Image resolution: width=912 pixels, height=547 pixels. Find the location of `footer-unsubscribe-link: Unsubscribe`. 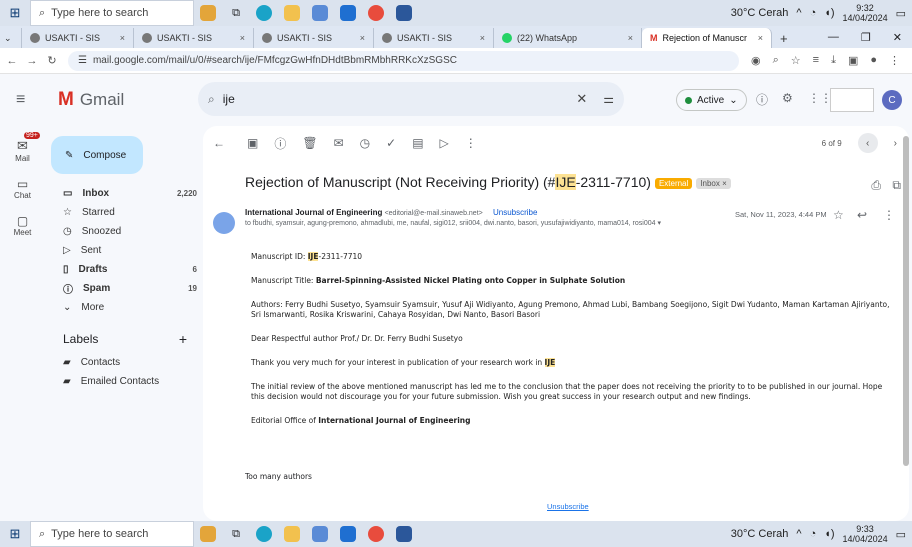

footer-unsubscribe-link: Unsubscribe is located at coordinates (568, 506).